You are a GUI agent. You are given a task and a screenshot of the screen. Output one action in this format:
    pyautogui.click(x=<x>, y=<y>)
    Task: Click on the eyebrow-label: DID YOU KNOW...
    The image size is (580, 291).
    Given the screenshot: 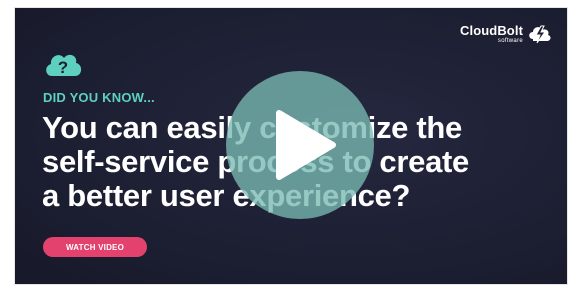 What is the action you would take?
    pyautogui.click(x=99, y=97)
    